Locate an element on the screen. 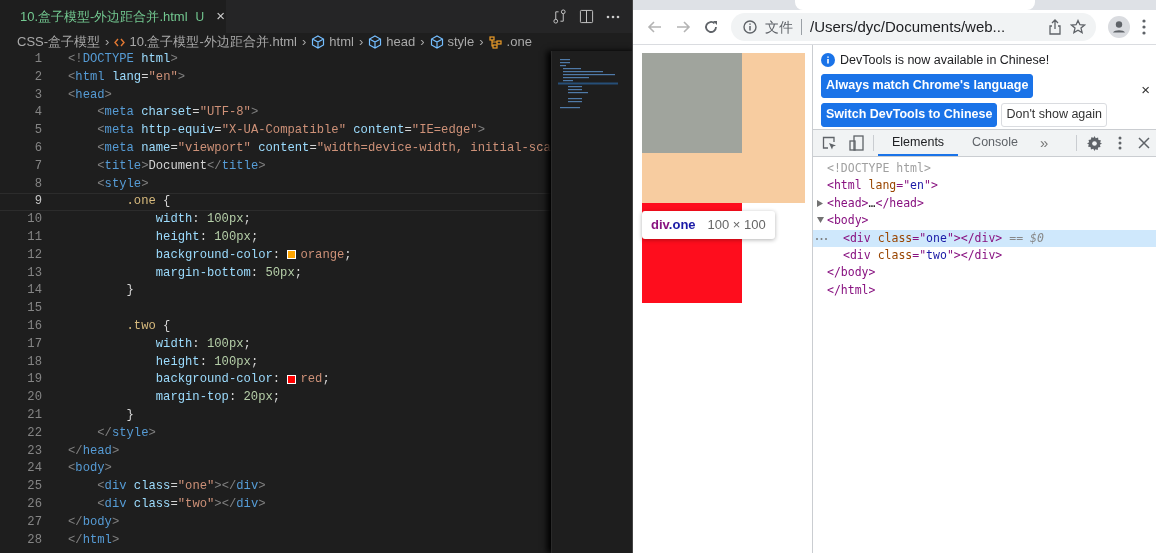 Image resolution: width=1156 pixels, height=553 pixels. line-number: 3 is located at coordinates (37, 95).